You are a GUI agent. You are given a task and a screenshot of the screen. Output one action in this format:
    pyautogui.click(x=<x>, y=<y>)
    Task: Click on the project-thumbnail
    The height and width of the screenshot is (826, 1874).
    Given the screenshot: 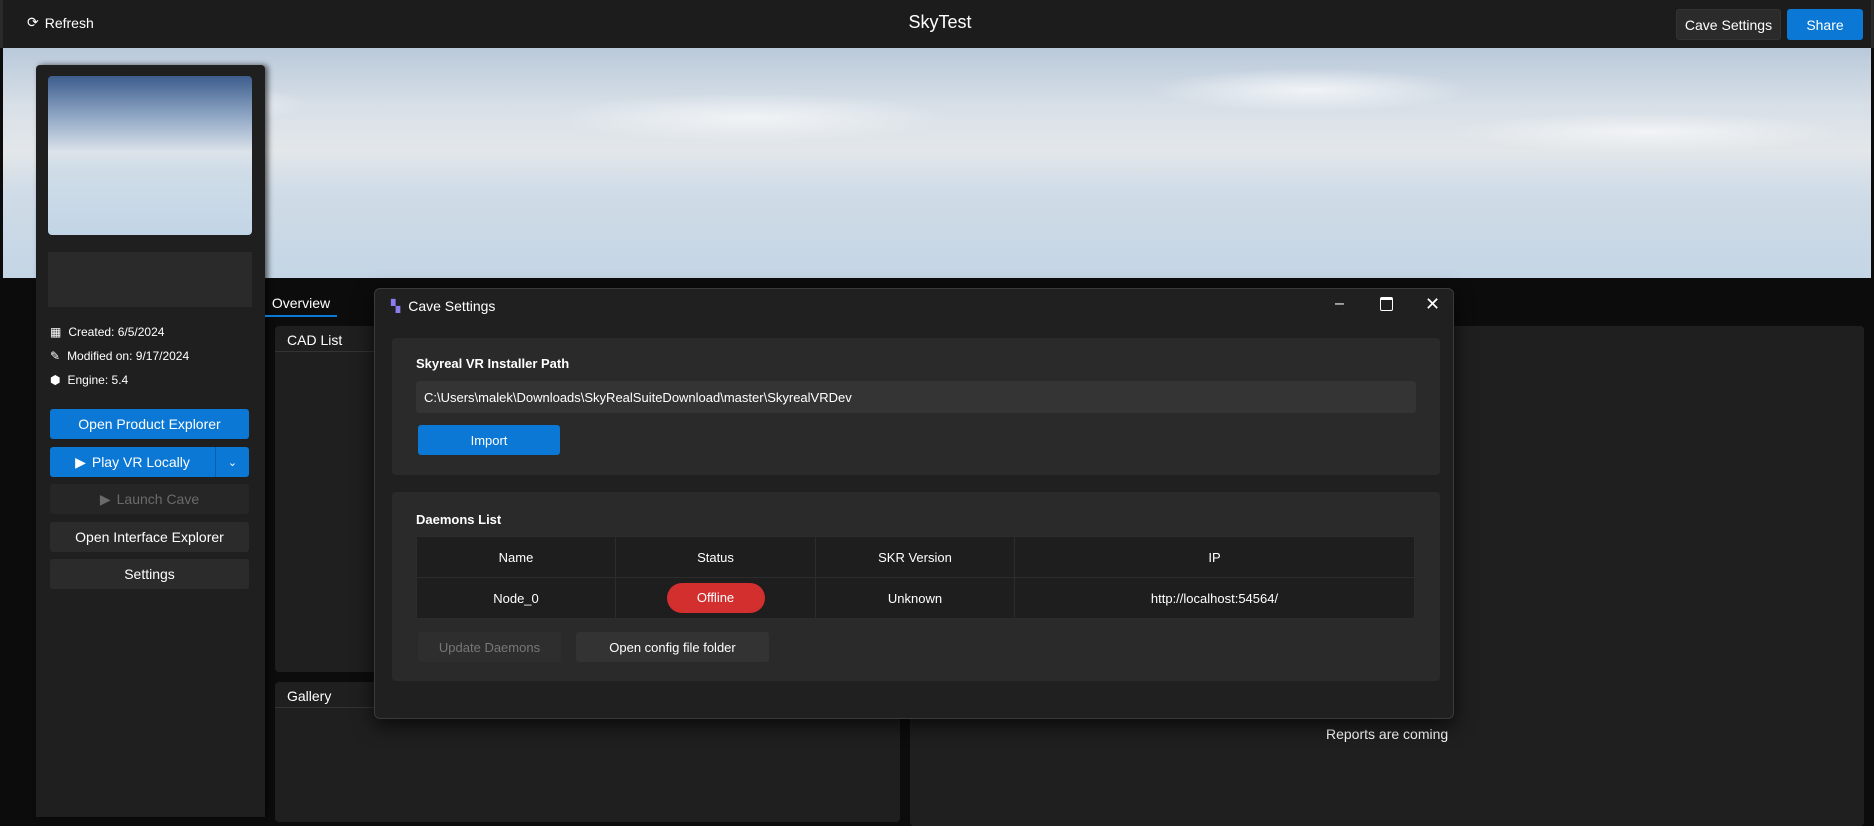 What is the action you would take?
    pyautogui.click(x=150, y=155)
    